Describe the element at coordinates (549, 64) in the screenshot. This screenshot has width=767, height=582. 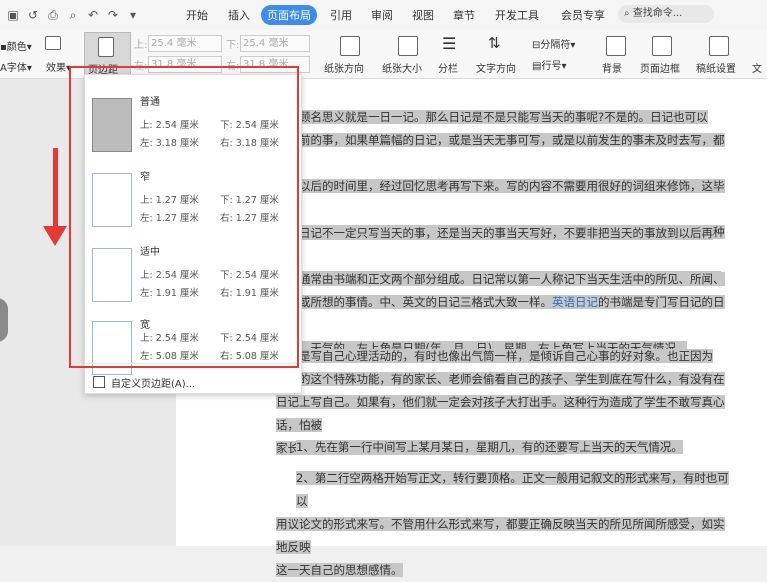
I see `line-number-button: ▤行号▾` at that location.